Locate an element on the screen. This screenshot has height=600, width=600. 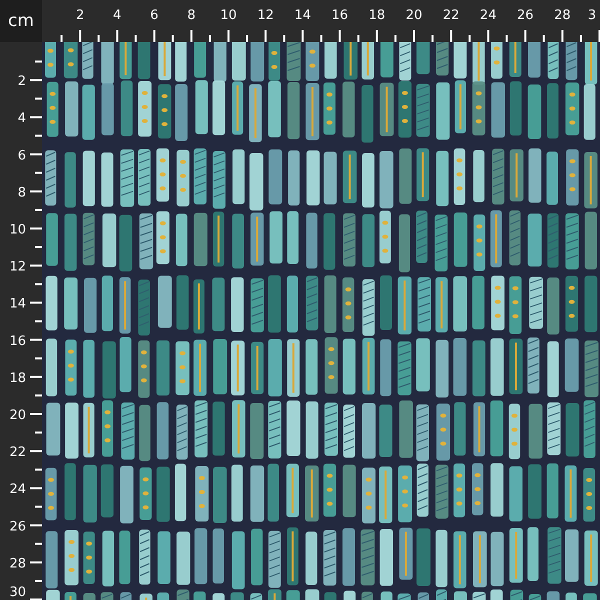
ruler-number: 3 is located at coordinates (592, 15).